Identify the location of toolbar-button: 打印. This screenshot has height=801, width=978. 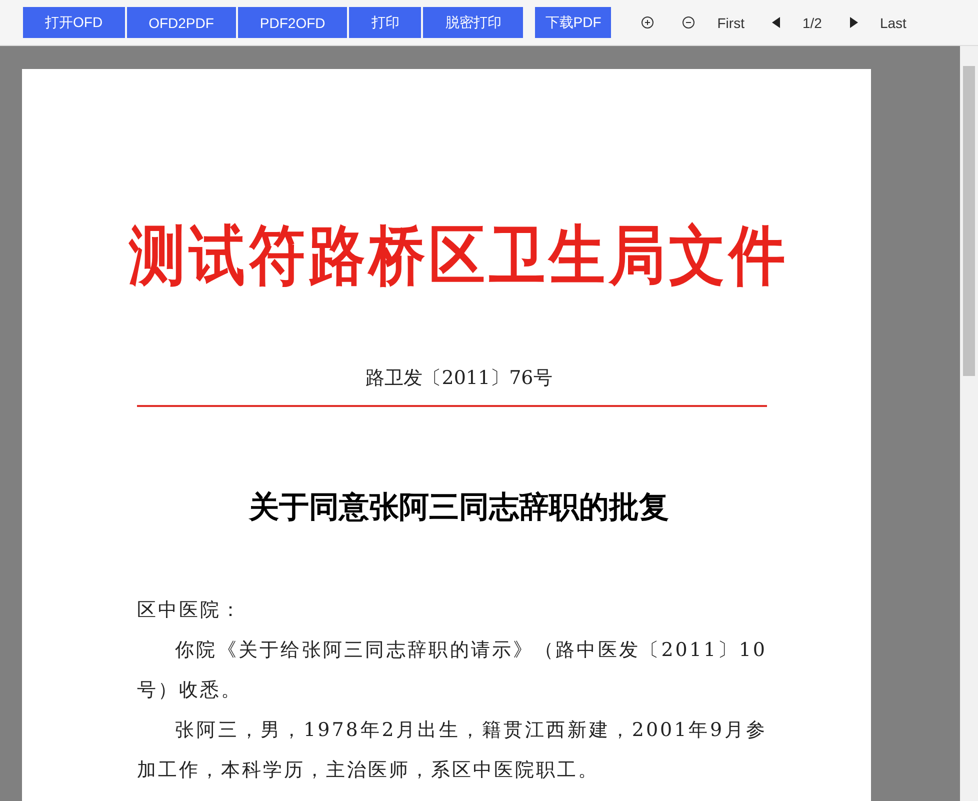
(385, 22).